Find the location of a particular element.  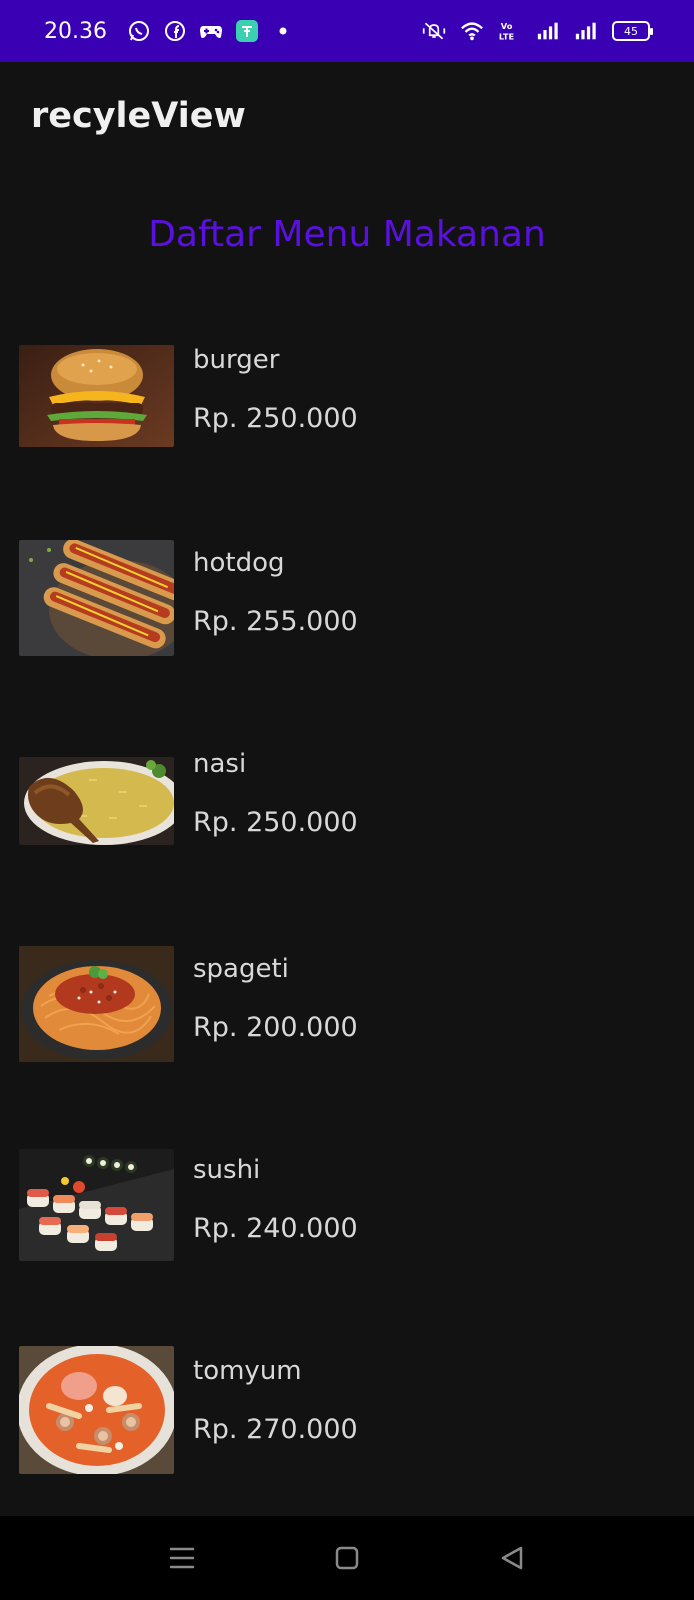

wifi-icon is located at coordinates (472, 31).